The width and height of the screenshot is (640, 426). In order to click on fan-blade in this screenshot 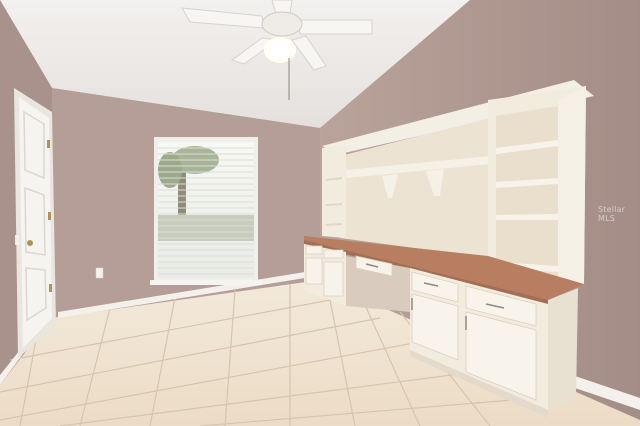, I will do `click(335, 27)`.